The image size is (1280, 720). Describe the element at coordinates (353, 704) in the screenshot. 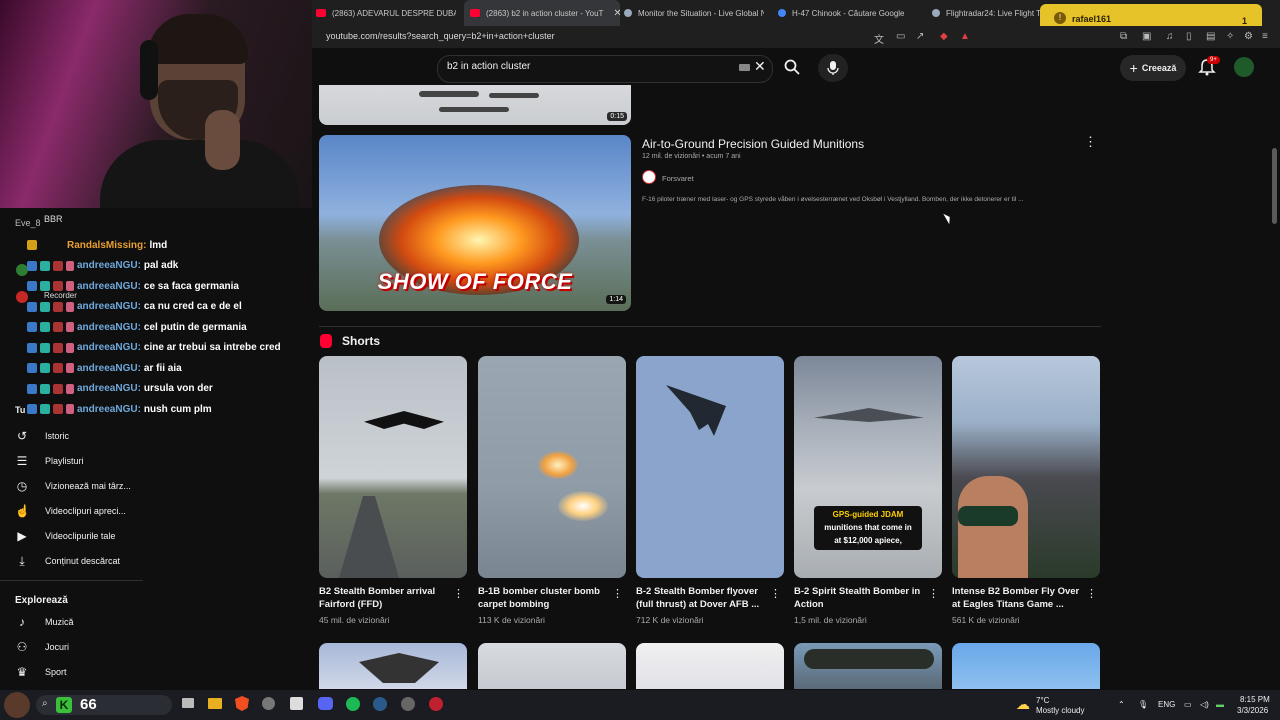

I see `spotify-icon` at that location.